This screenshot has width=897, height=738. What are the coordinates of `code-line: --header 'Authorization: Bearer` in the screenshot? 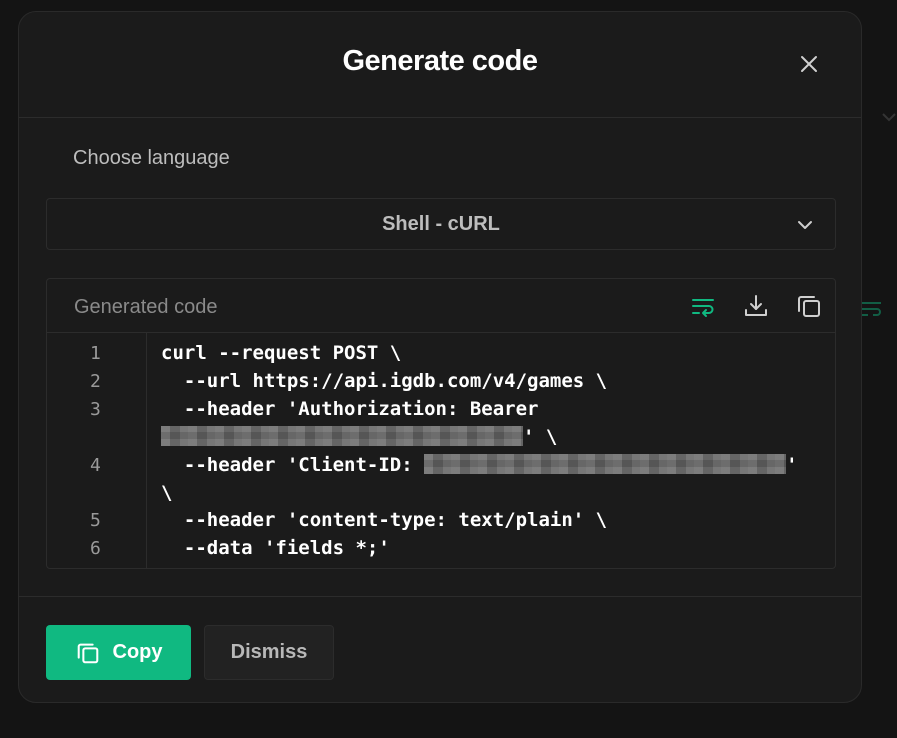 It's located at (350, 409).